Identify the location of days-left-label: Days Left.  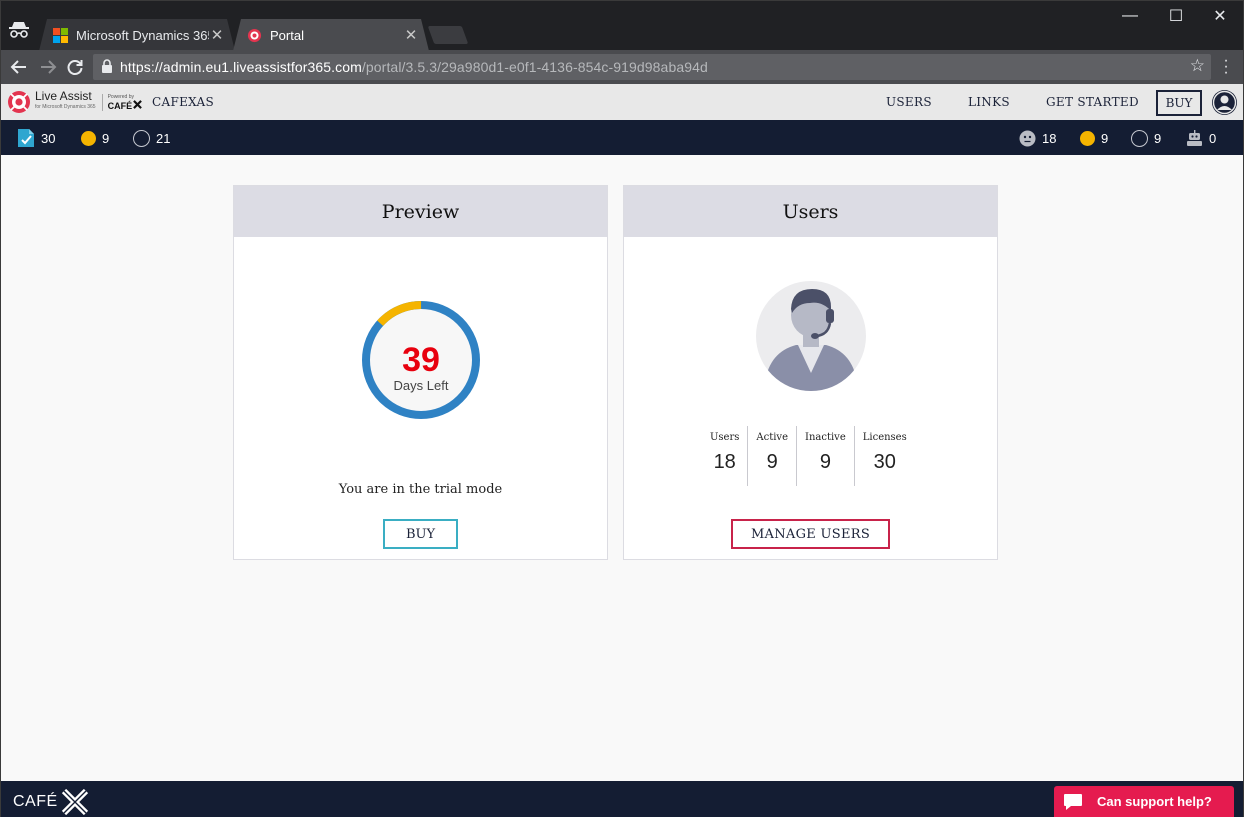
(421, 385).